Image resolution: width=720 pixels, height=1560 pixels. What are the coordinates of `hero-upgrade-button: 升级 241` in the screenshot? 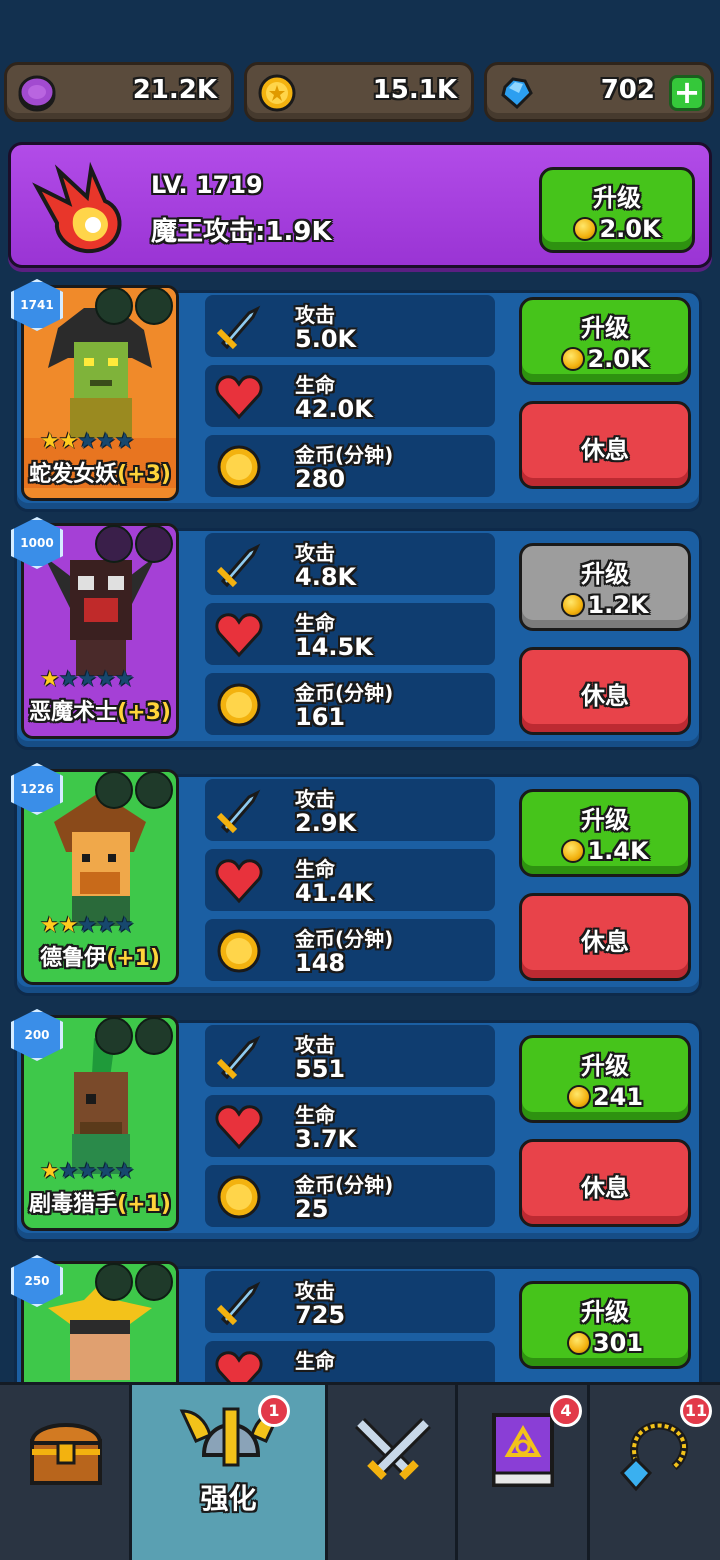 It's located at (605, 1079).